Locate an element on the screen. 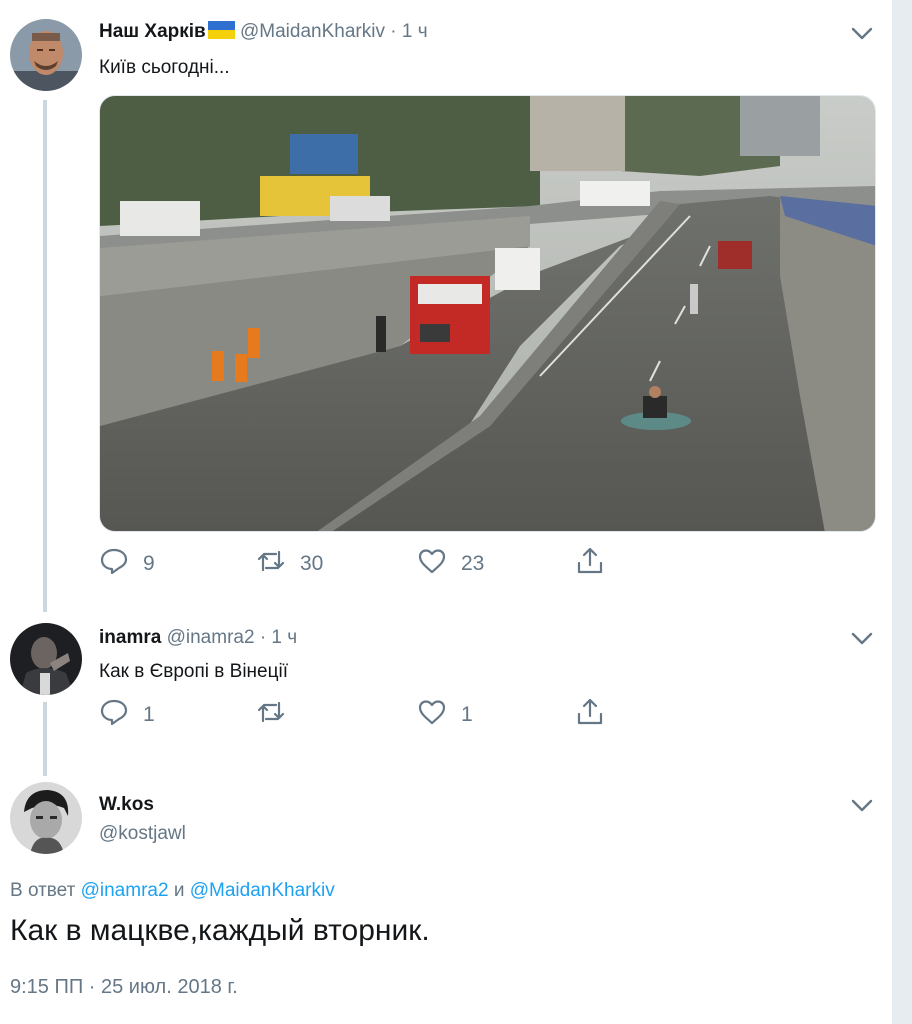  user-handle: @kostjawl is located at coordinates (142, 833).